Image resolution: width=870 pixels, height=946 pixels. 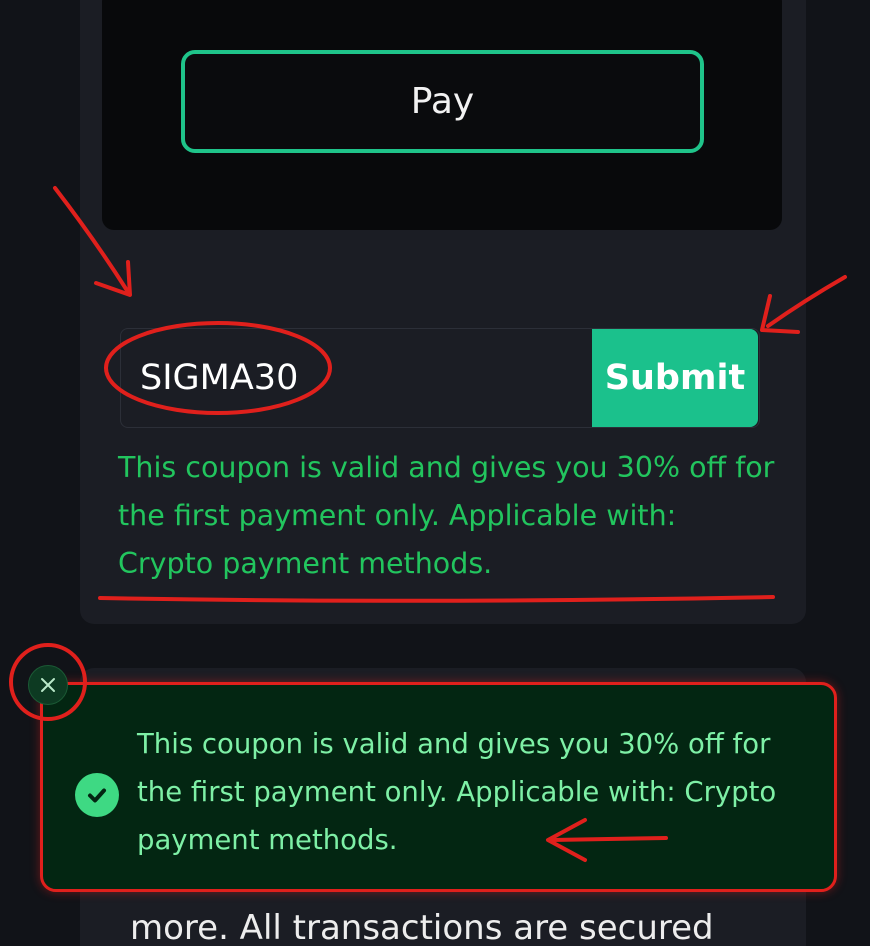 What do you see at coordinates (97, 795) in the screenshot?
I see `check-circle-icon` at bounding box center [97, 795].